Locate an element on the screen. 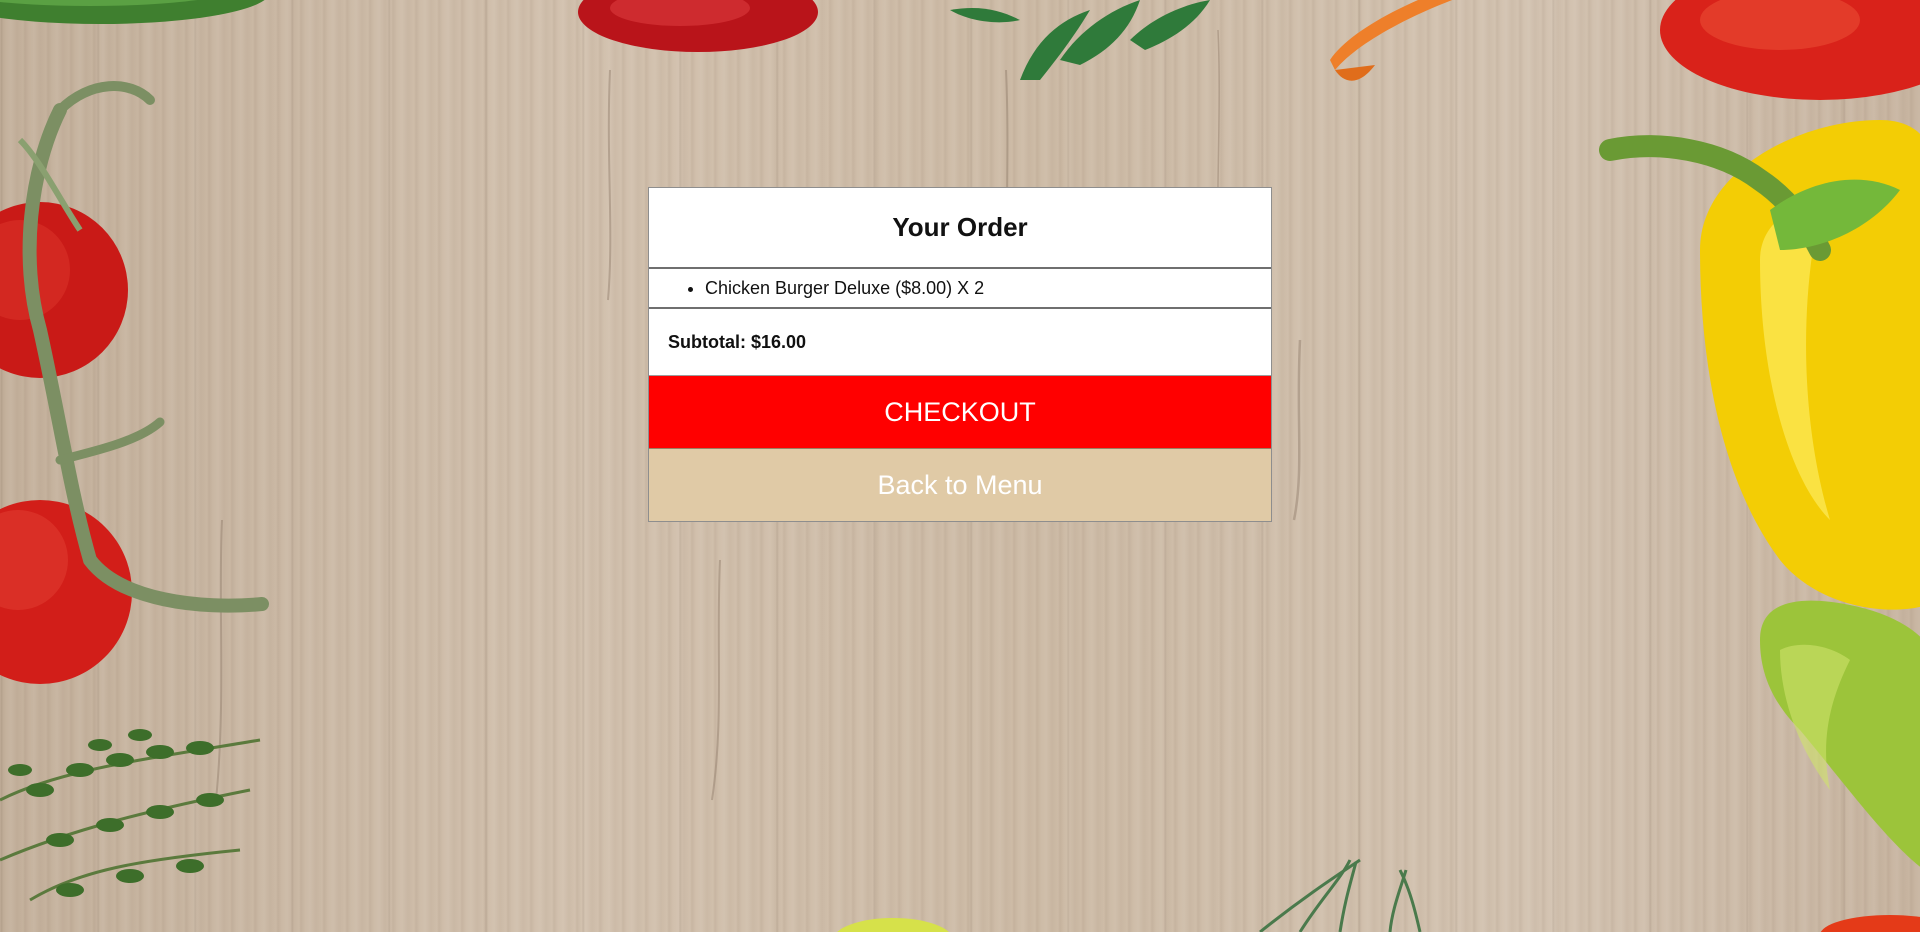 This screenshot has width=1920, height=932. tomato-bottom-right is located at coordinates (1870, 923).